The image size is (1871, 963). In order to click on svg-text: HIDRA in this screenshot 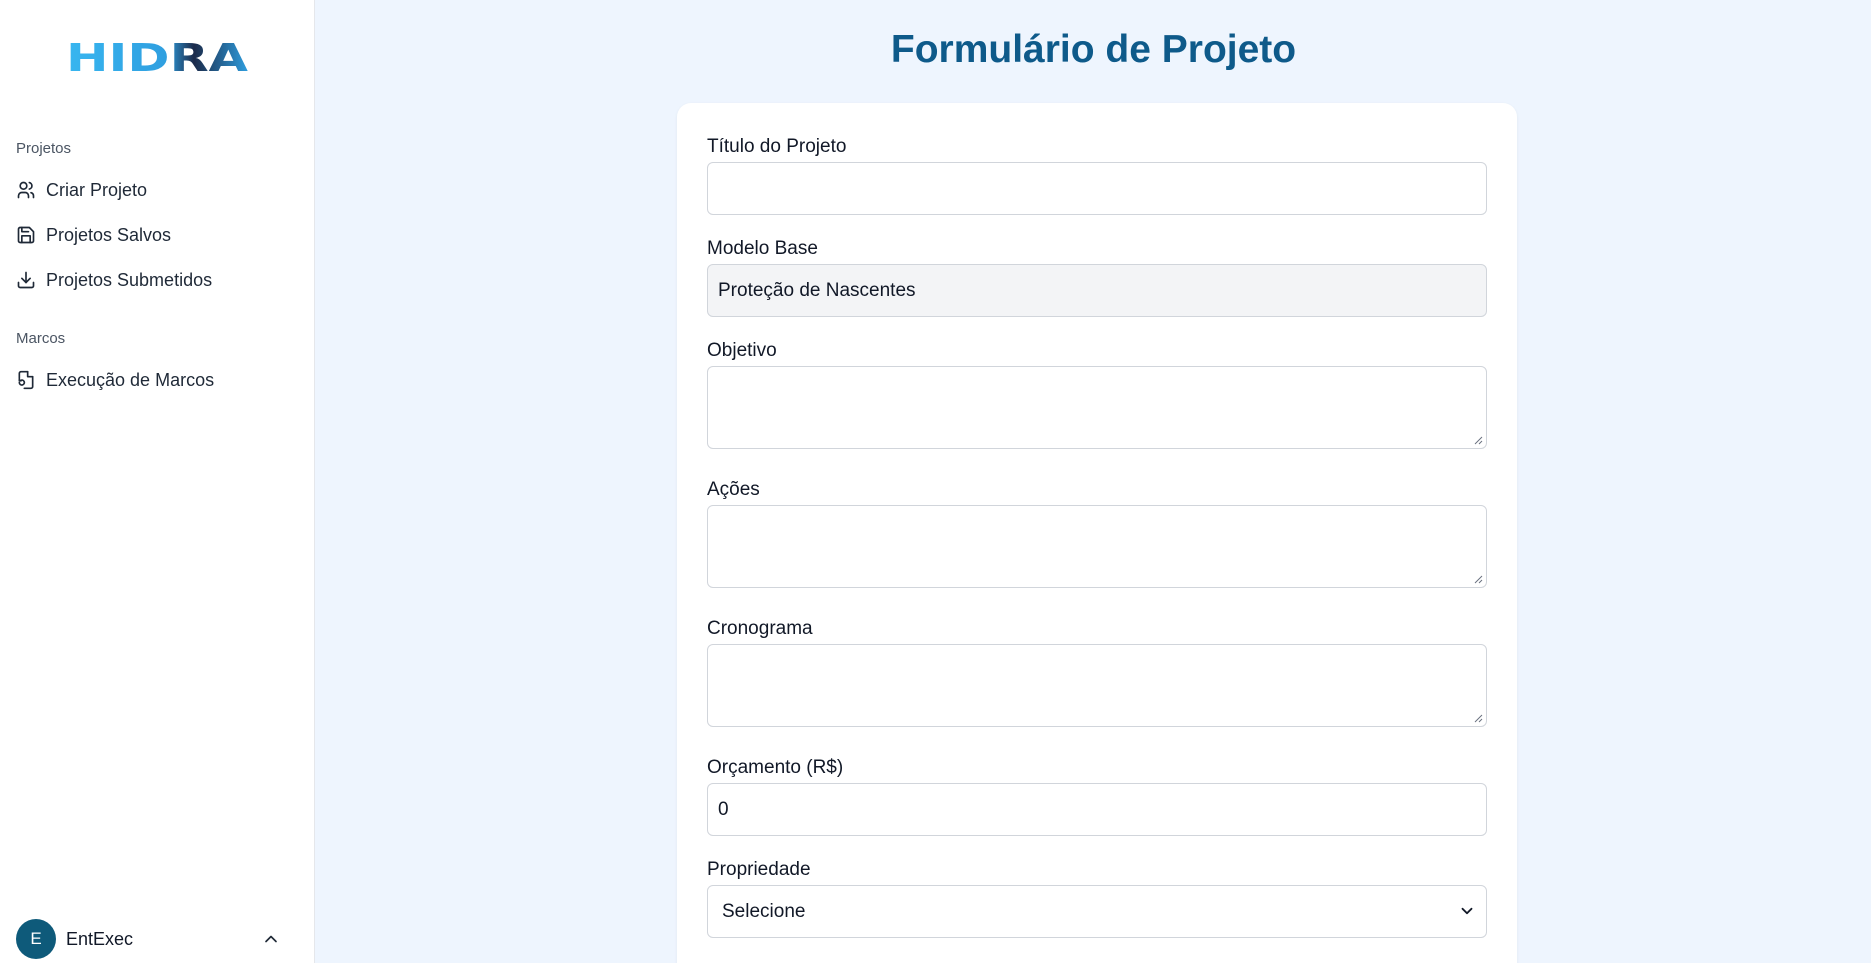, I will do `click(157, 58)`.